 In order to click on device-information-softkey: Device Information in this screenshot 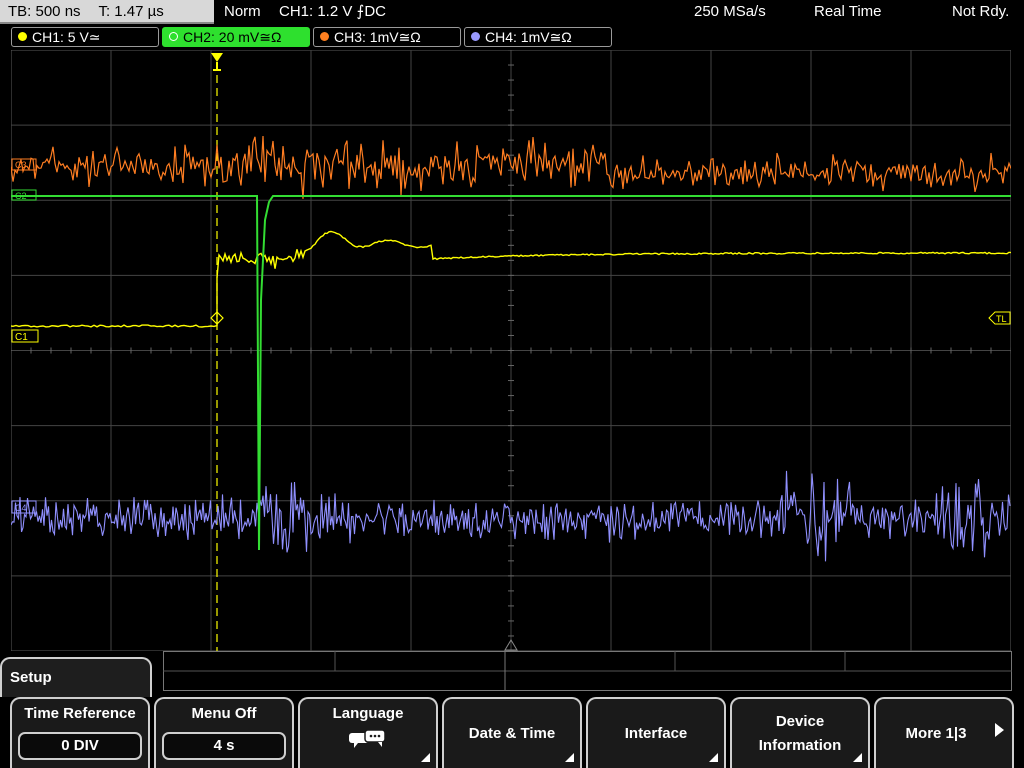, I will do `click(800, 732)`.